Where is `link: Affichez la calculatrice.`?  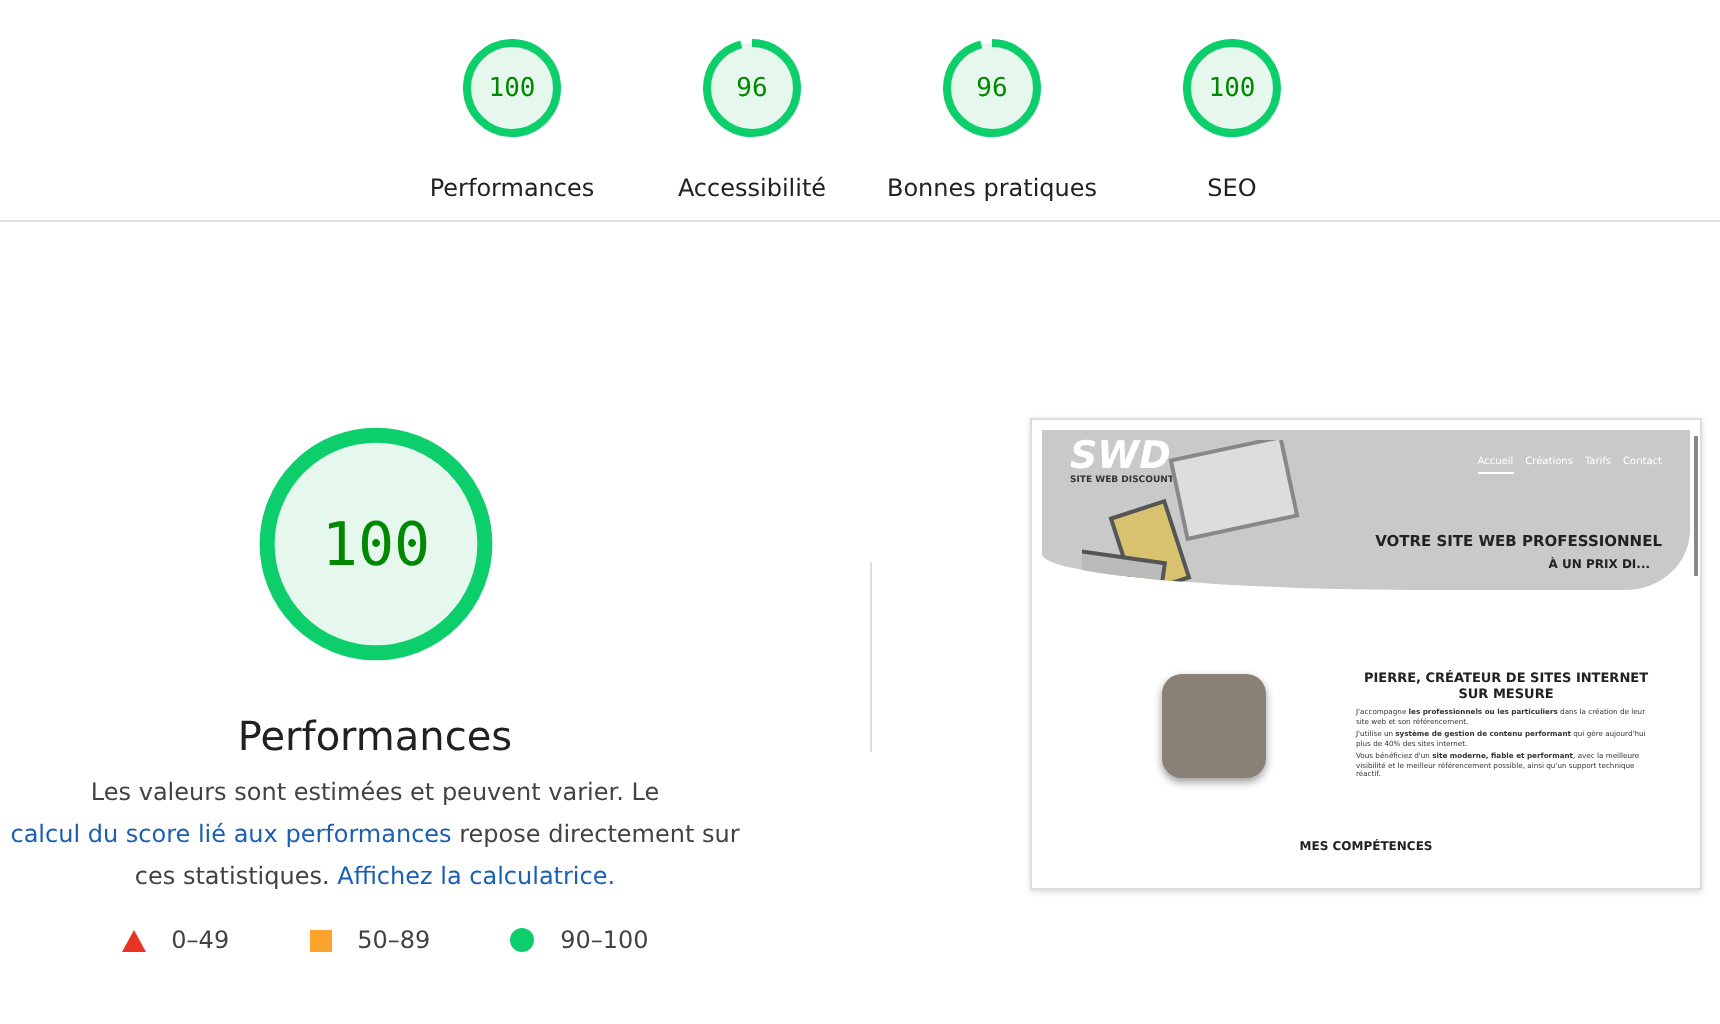 link: Affichez la calculatrice. is located at coordinates (476, 876).